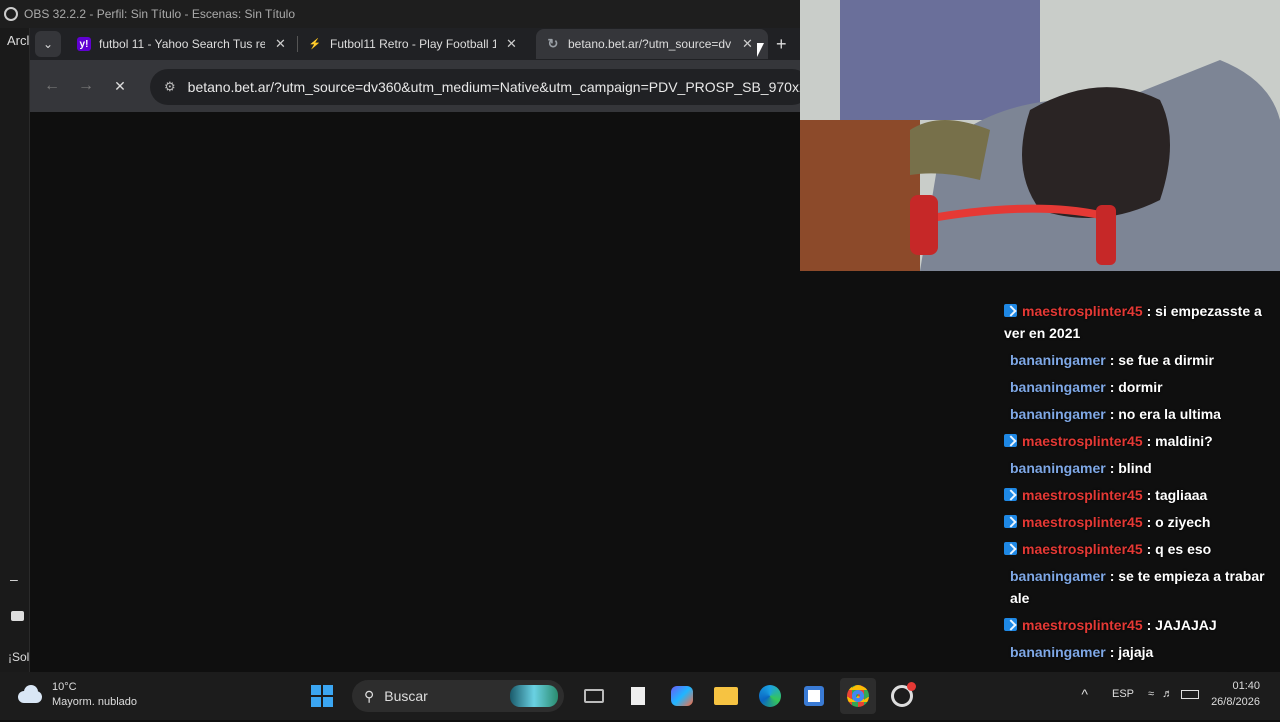  I want to click on chat-text: : maldini?, so click(1179, 441).